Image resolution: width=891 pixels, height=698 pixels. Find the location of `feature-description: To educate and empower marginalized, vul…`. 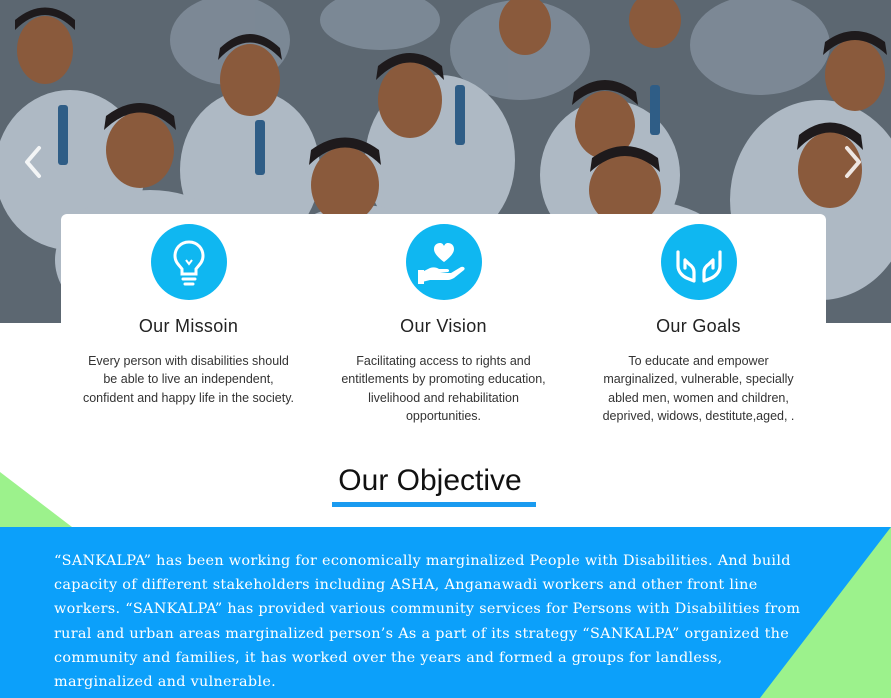

feature-description: To educate and empower marginalized, vul… is located at coordinates (698, 388).